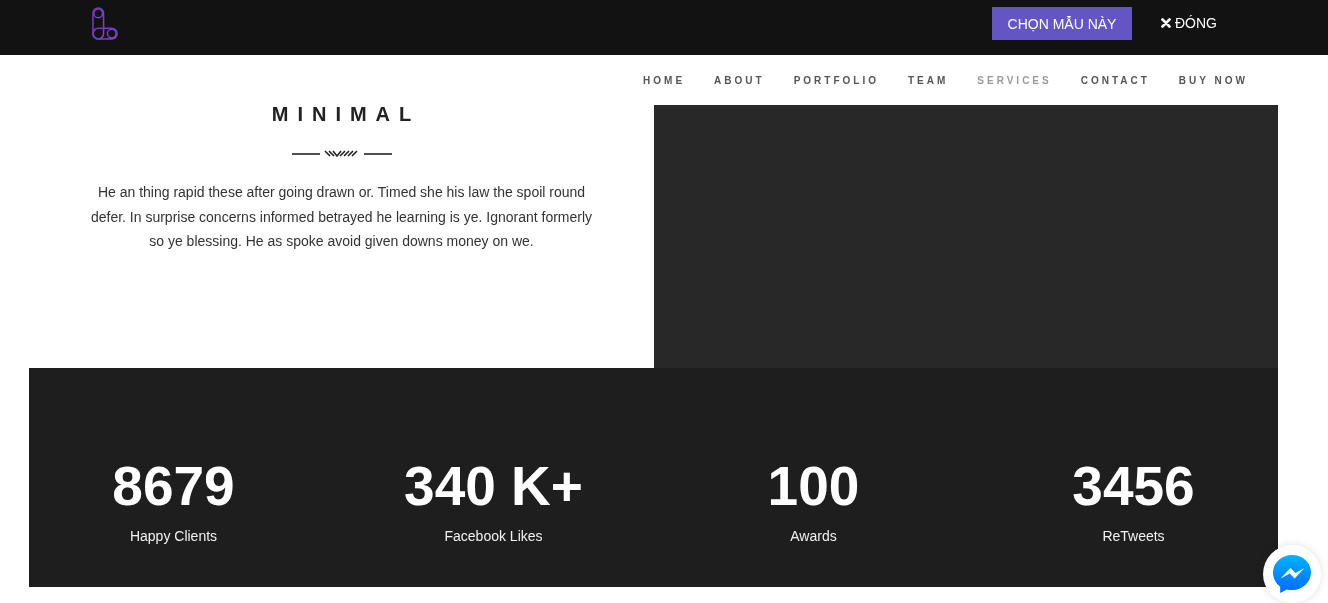 The image size is (1328, 603). I want to click on close-icon, so click(1166, 22).